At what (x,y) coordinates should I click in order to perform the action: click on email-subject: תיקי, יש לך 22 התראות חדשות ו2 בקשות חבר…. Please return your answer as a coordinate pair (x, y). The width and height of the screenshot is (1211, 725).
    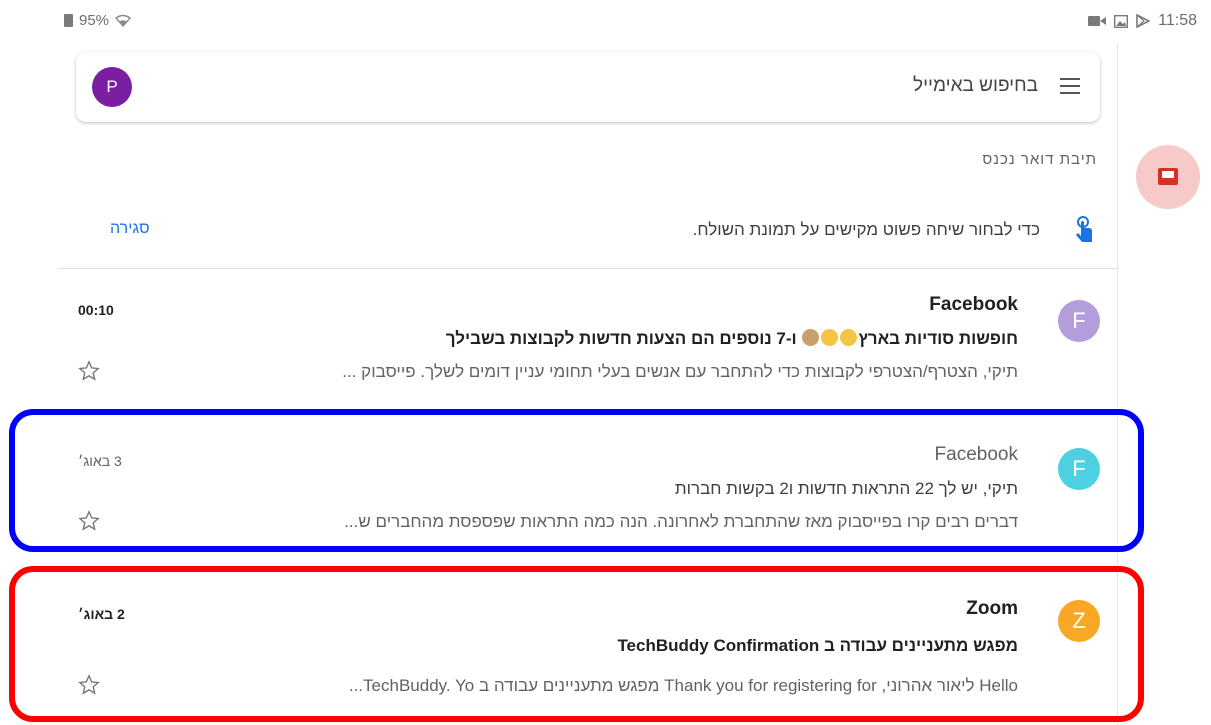
    Looking at the image, I should click on (846, 488).